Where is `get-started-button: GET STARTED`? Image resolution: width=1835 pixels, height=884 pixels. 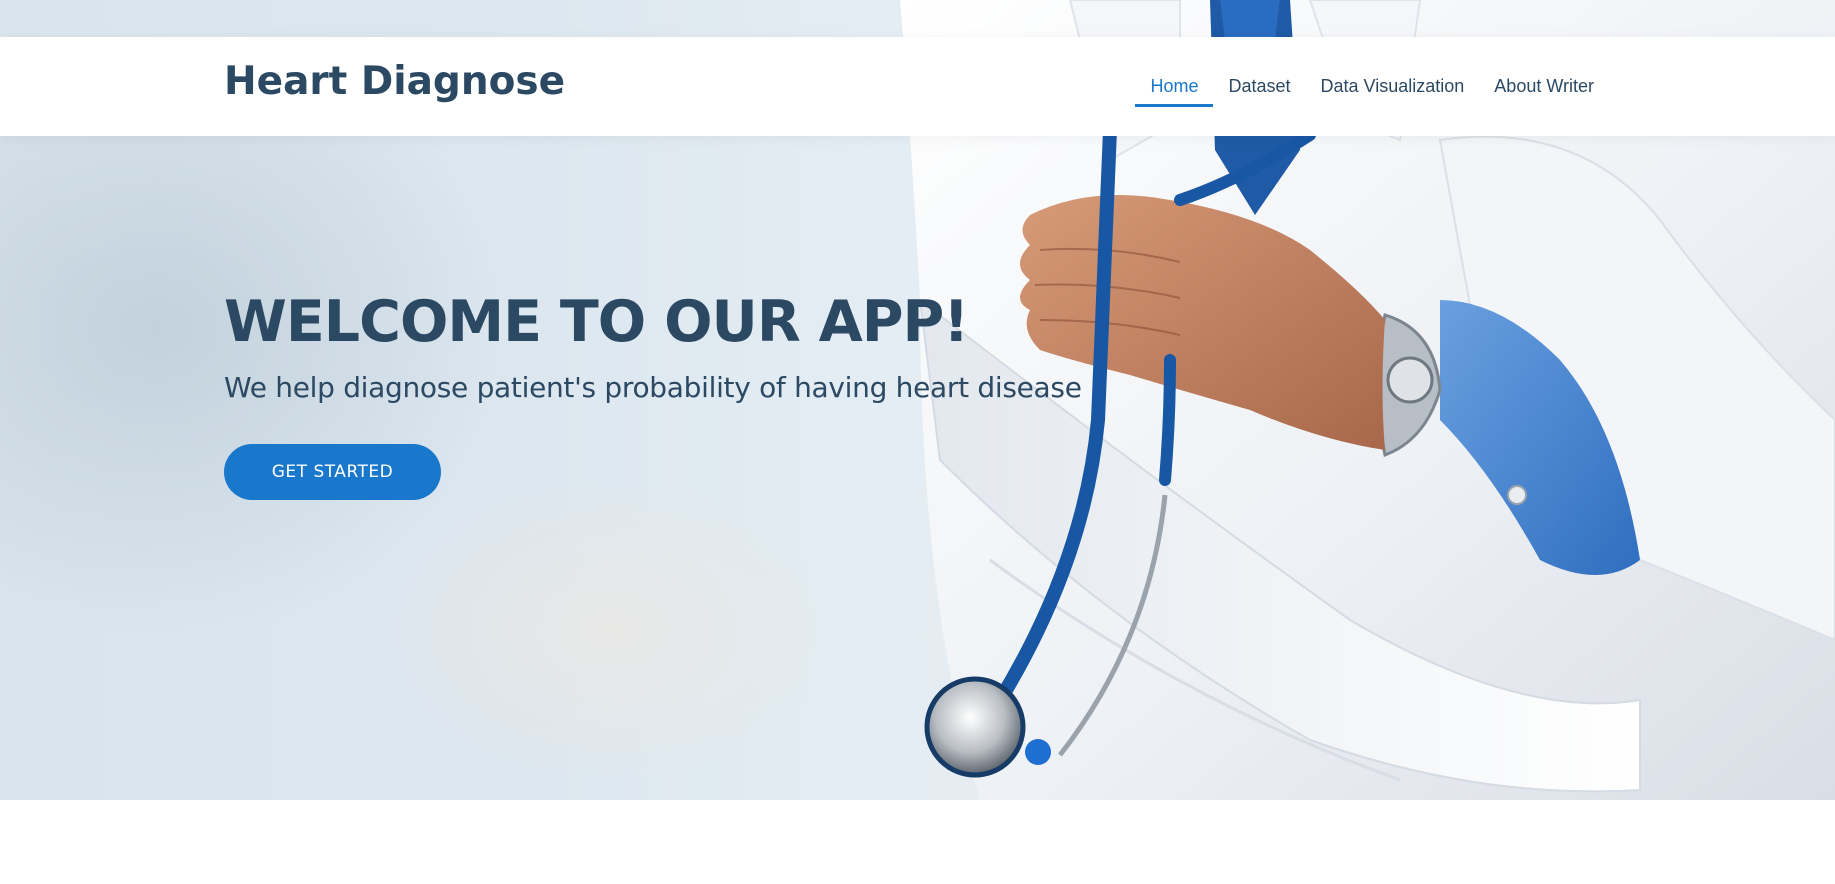 get-started-button: GET STARTED is located at coordinates (332, 472).